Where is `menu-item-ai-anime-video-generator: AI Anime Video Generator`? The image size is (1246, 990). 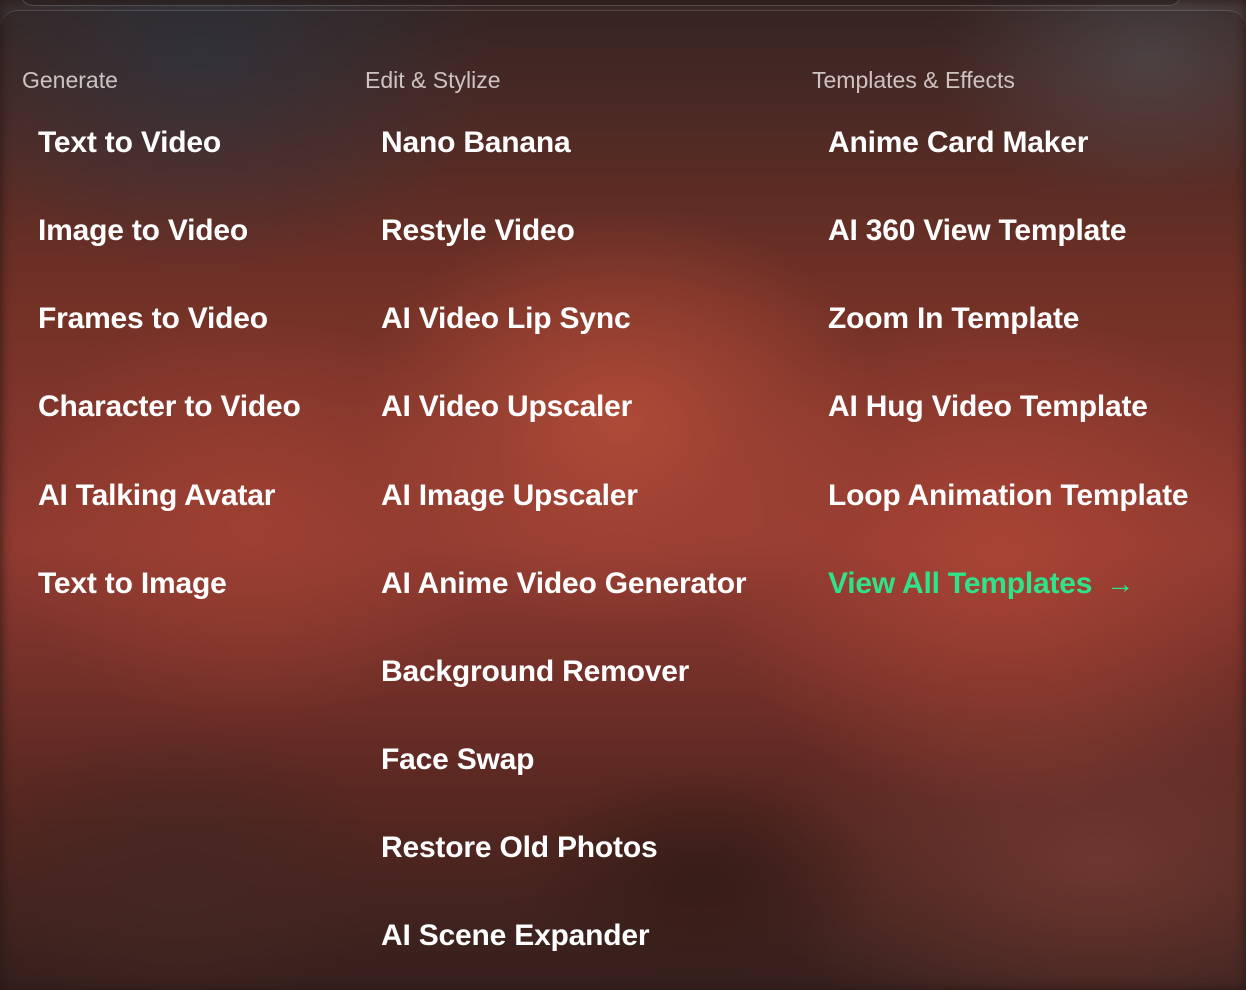 menu-item-ai-anime-video-generator: AI Anime Video Generator is located at coordinates (563, 584).